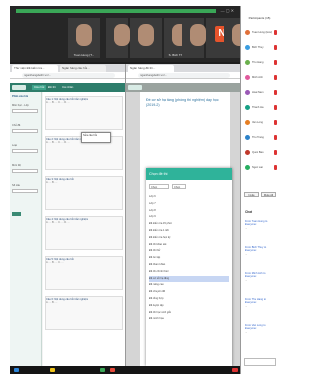  What do you see at coordinates (189, 319) in the screenshot?
I see `modal-option: Đề minh họa` at bounding box center [189, 319].